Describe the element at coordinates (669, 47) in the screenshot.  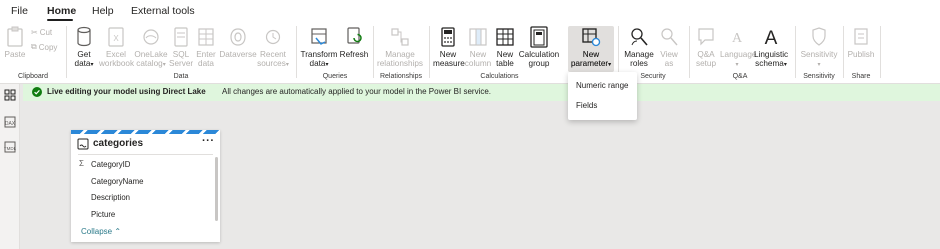
I see `view-as-button: View as` at that location.